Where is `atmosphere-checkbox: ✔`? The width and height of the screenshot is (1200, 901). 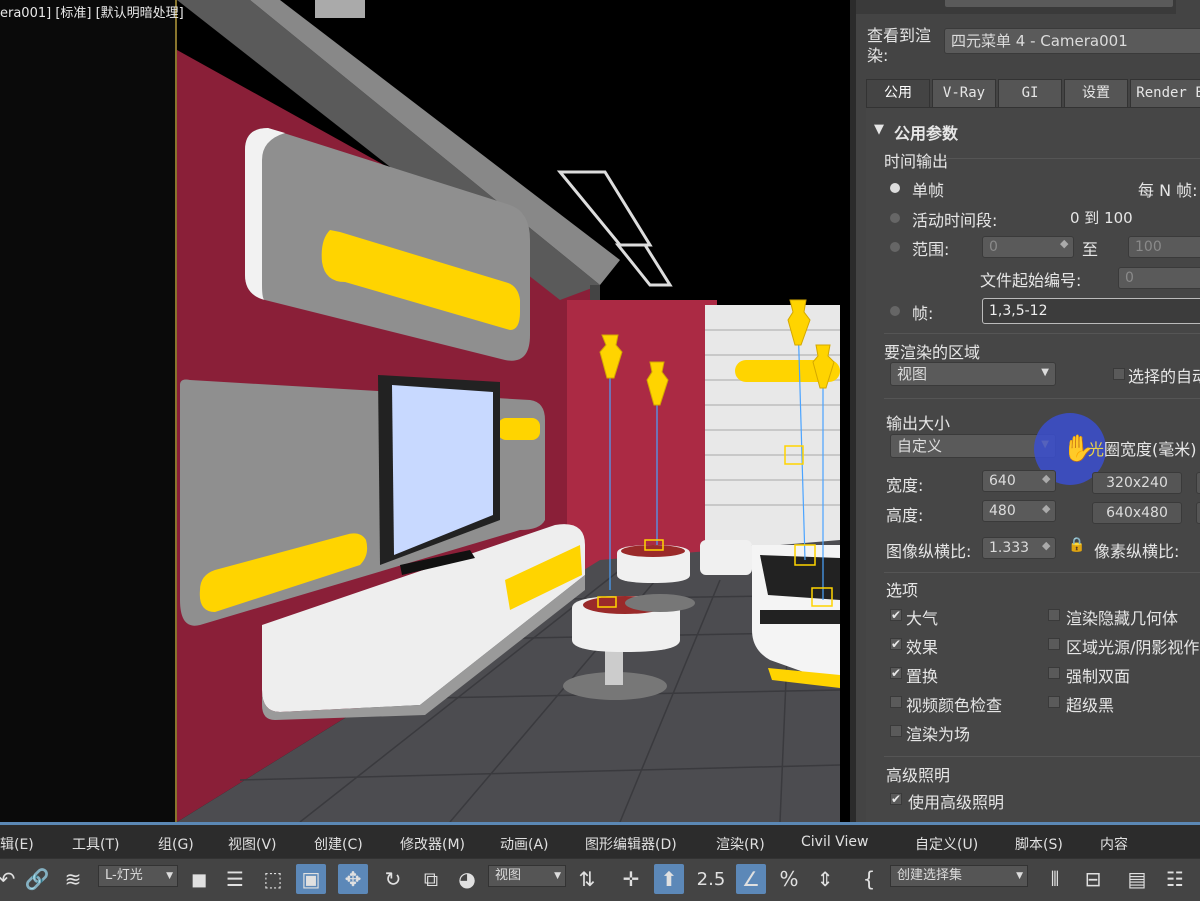
atmosphere-checkbox: ✔ is located at coordinates (896, 615).